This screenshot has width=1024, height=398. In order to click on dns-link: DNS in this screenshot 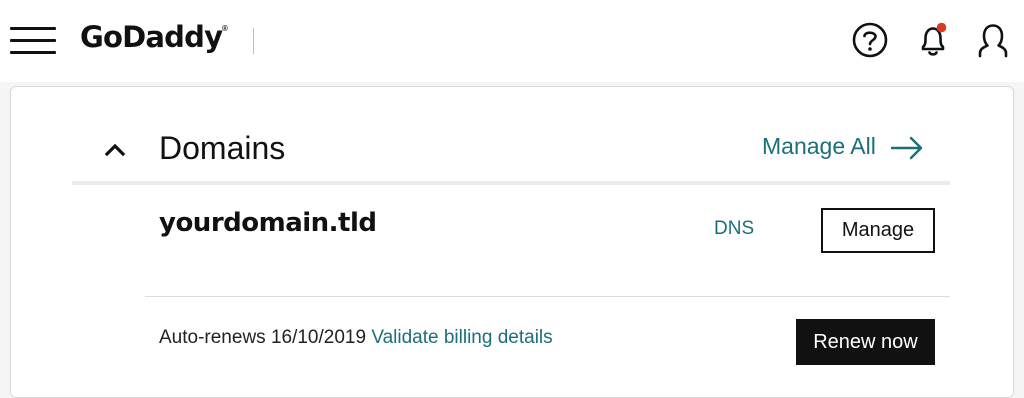, I will do `click(734, 229)`.